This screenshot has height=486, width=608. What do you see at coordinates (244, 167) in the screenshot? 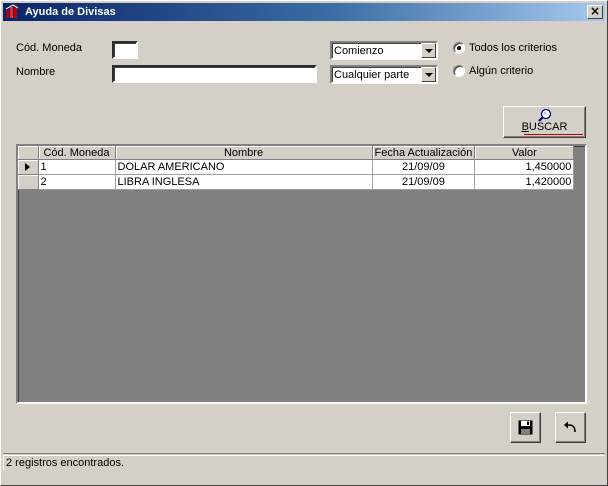
I see `cell-name: DOLAR AMERICANO` at bounding box center [244, 167].